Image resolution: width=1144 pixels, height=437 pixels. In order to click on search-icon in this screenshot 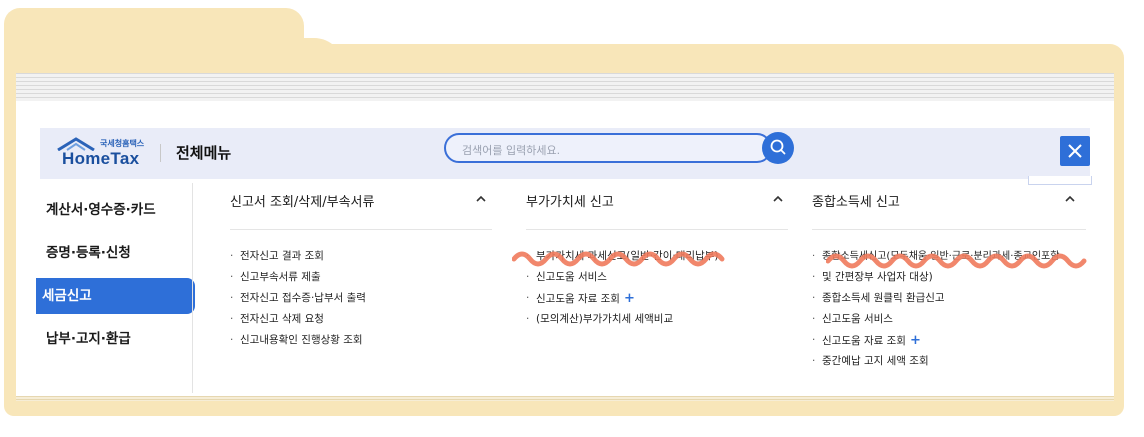, I will do `click(778, 147)`.